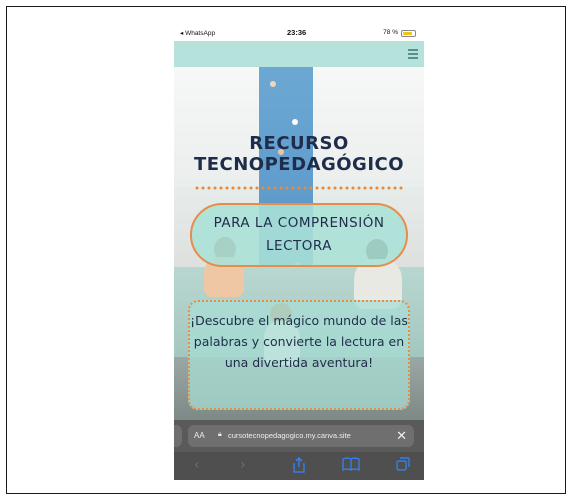  I want to click on tabs-icon, so click(403, 466).